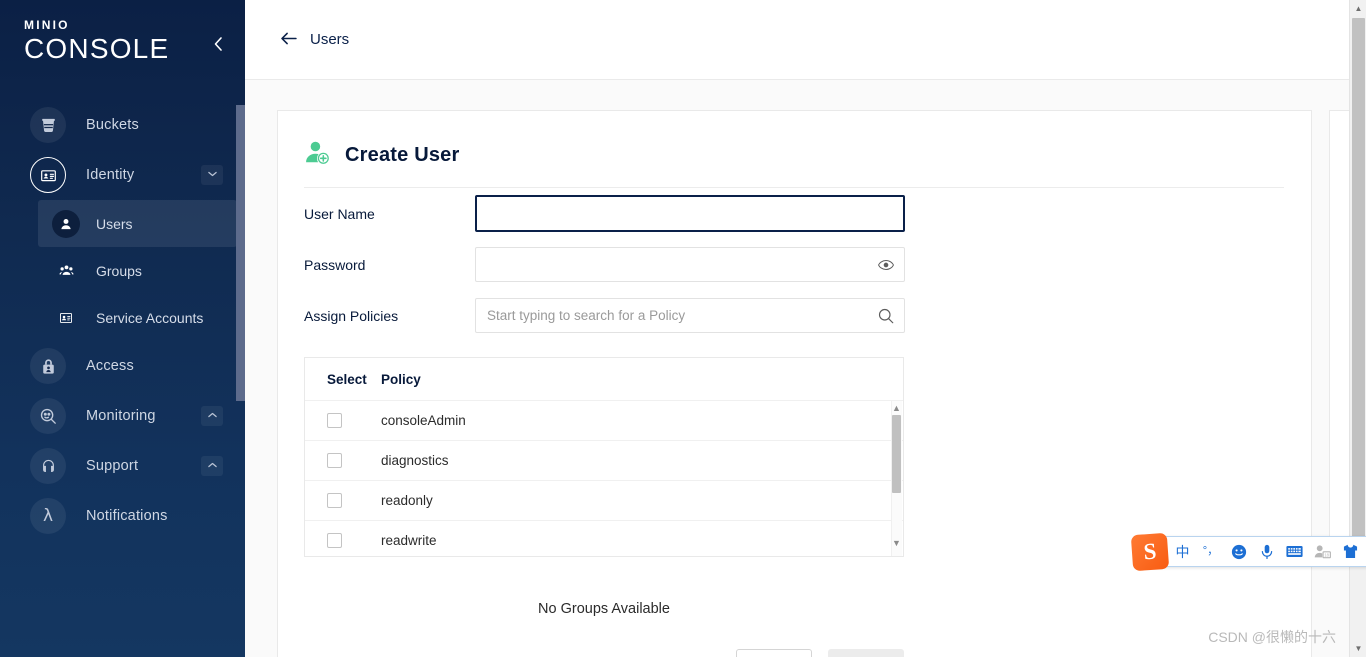 The image size is (1366, 657). I want to click on chevron-down-icon, so click(212, 175).